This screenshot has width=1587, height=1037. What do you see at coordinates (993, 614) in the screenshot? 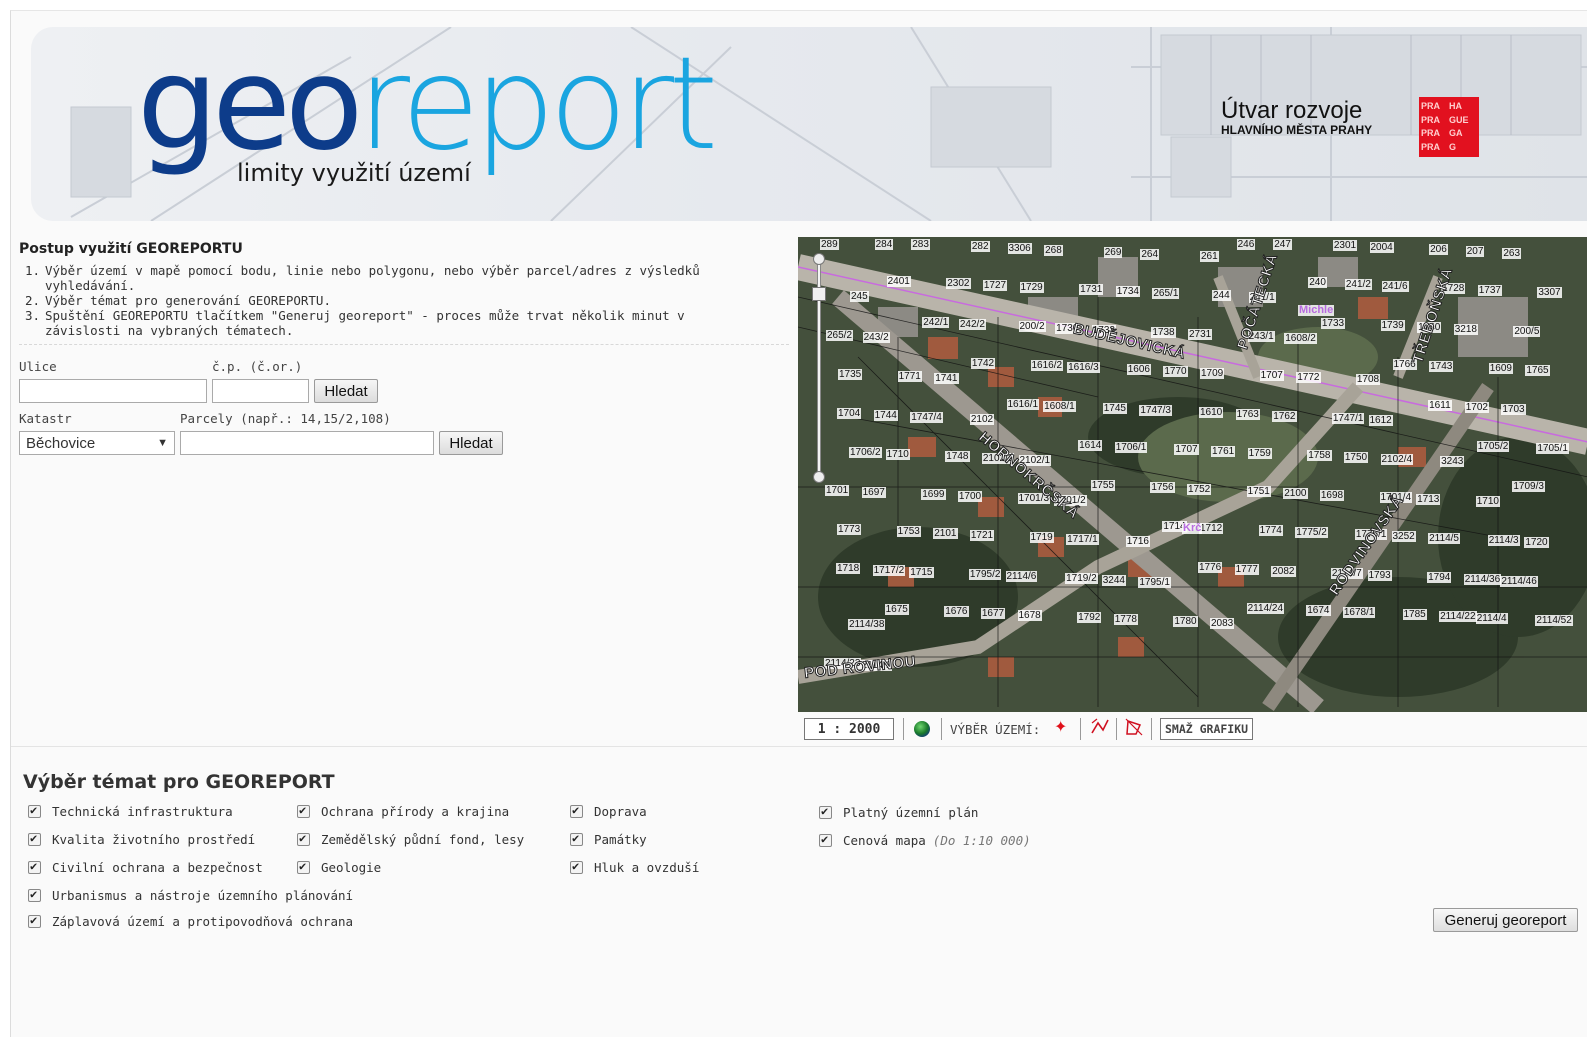
I see `parcel-number-label: 1677` at bounding box center [993, 614].